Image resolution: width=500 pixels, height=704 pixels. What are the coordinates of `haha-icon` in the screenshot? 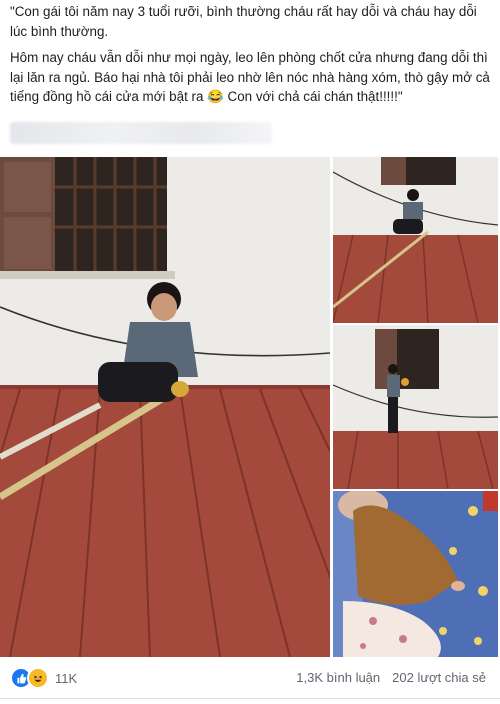 It's located at (38, 678).